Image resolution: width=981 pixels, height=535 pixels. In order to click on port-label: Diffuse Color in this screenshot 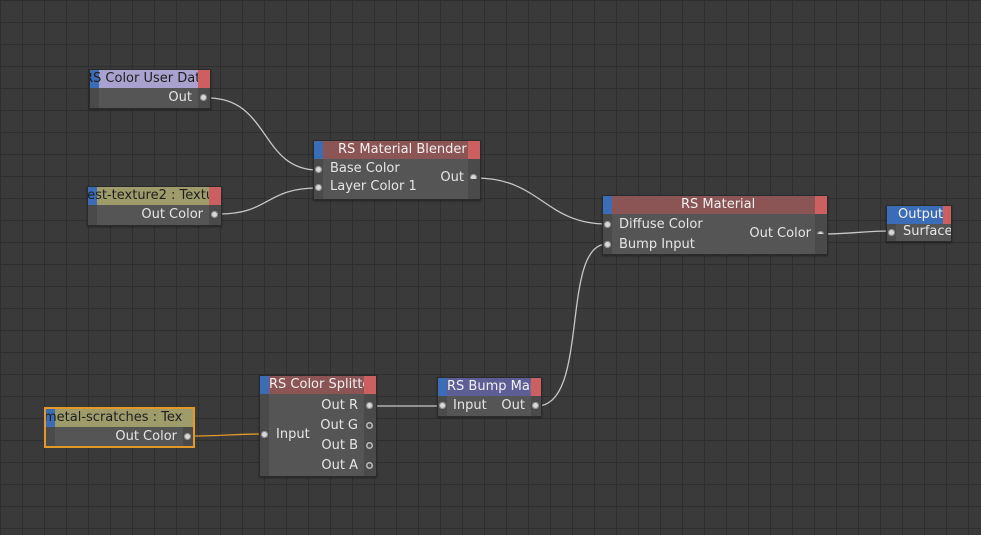, I will do `click(661, 224)`.